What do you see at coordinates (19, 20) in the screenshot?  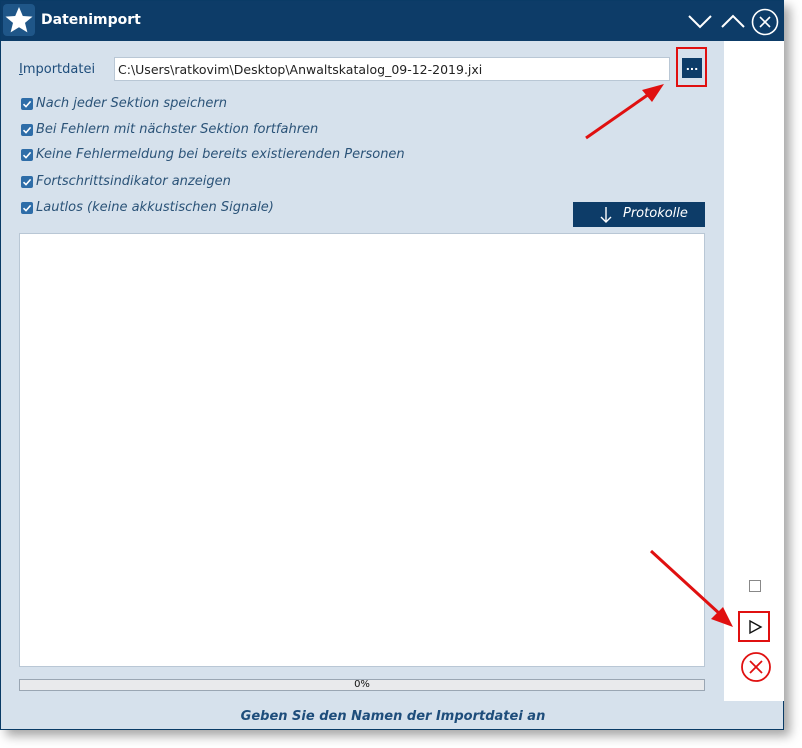 I see `star-icon` at bounding box center [19, 20].